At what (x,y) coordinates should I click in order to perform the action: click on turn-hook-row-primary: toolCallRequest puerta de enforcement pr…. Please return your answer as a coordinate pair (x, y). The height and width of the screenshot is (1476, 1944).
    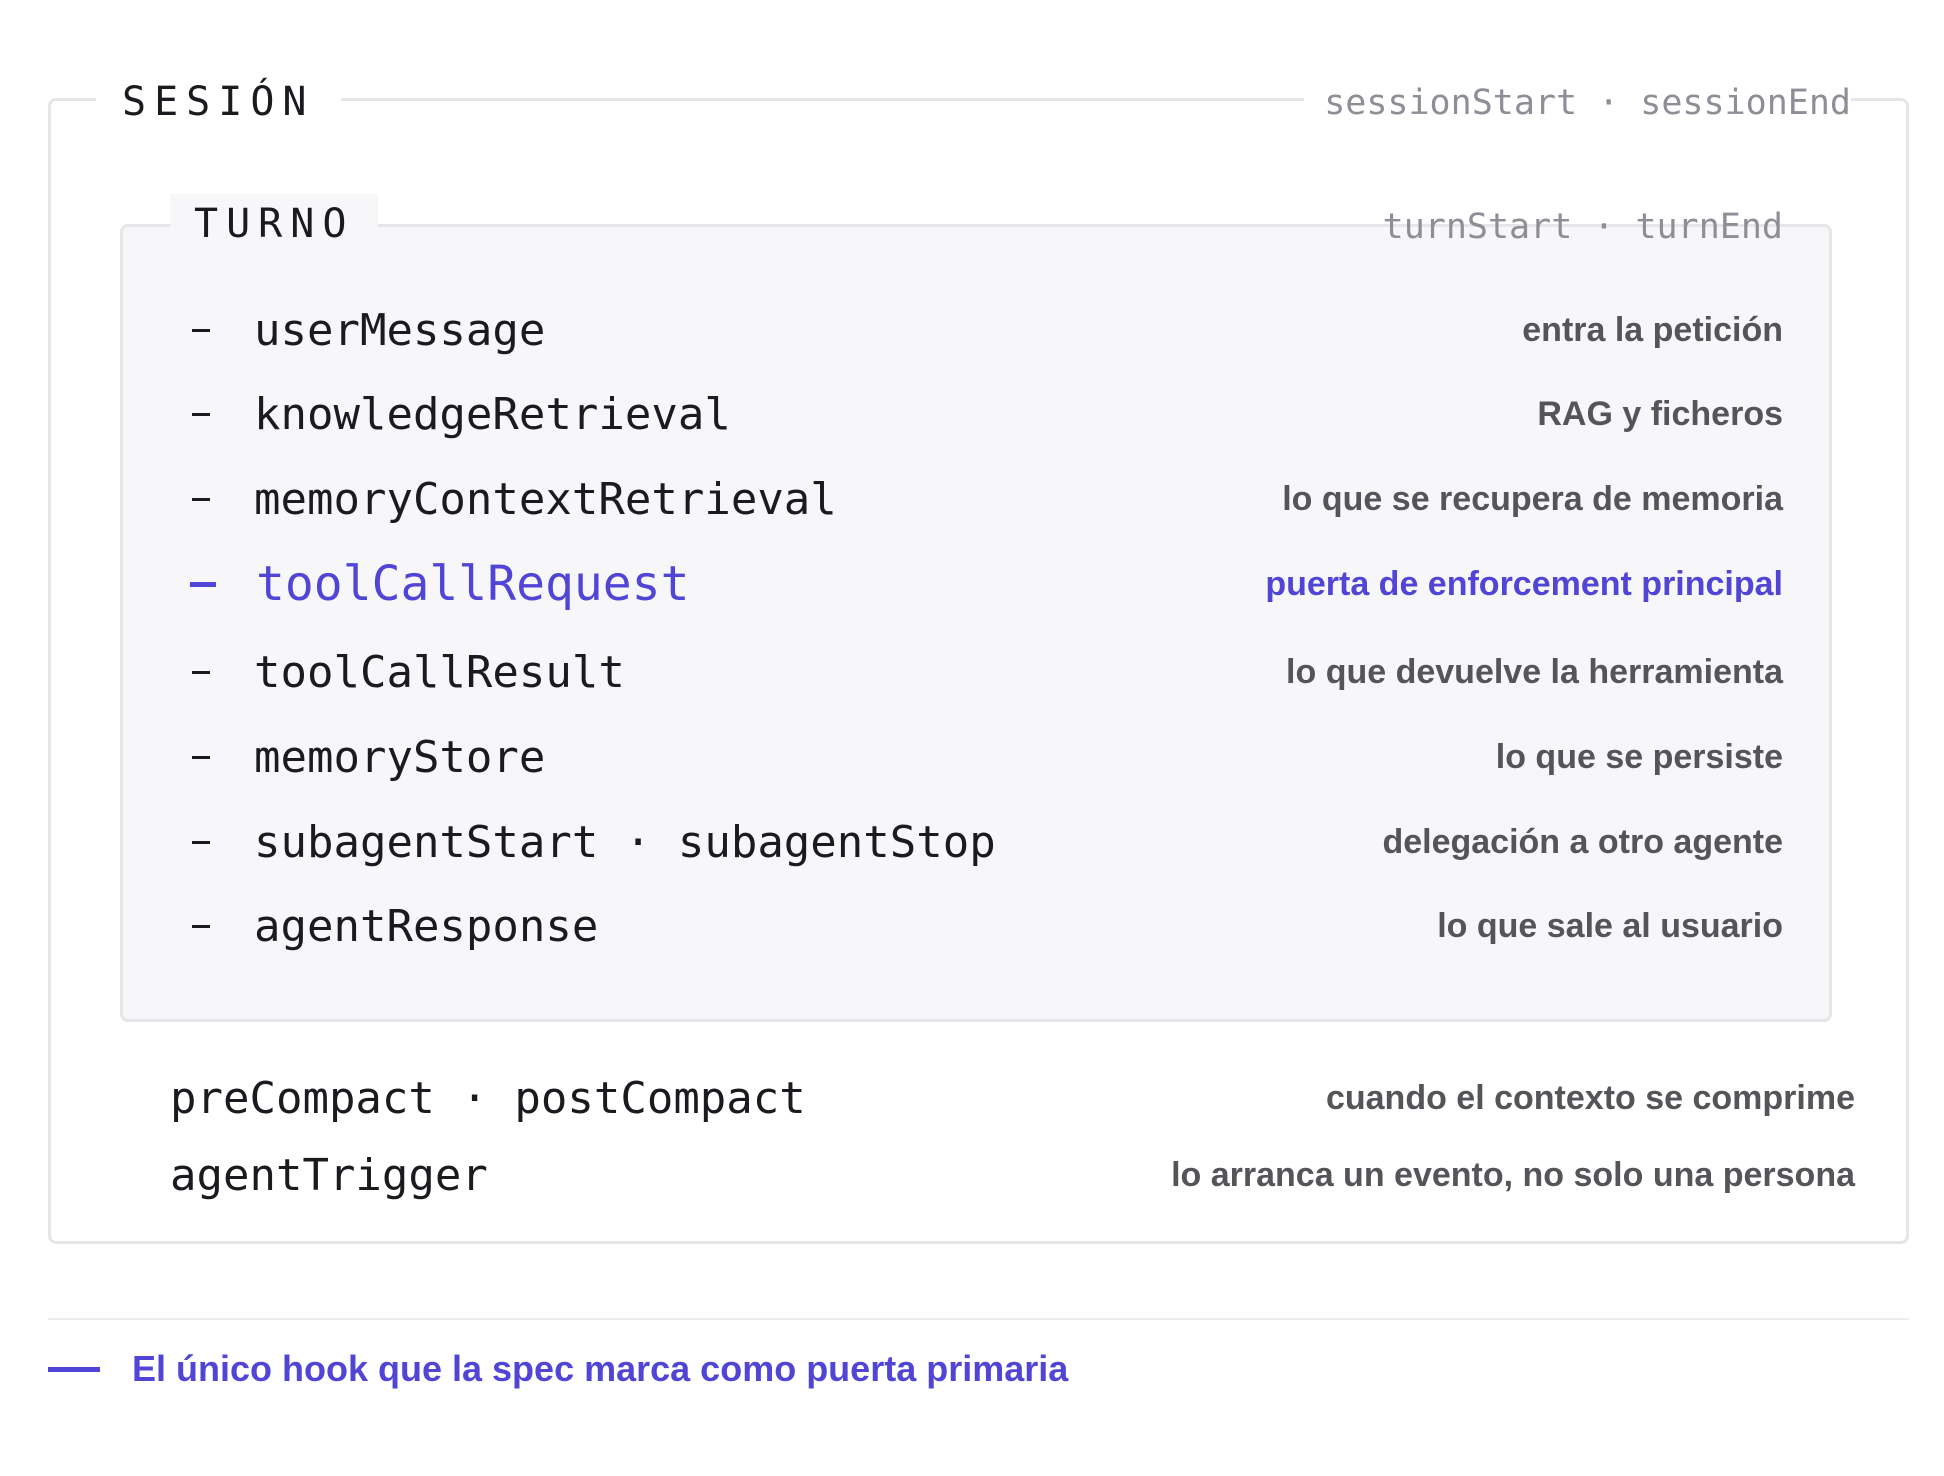
    Looking at the image, I should click on (985, 584).